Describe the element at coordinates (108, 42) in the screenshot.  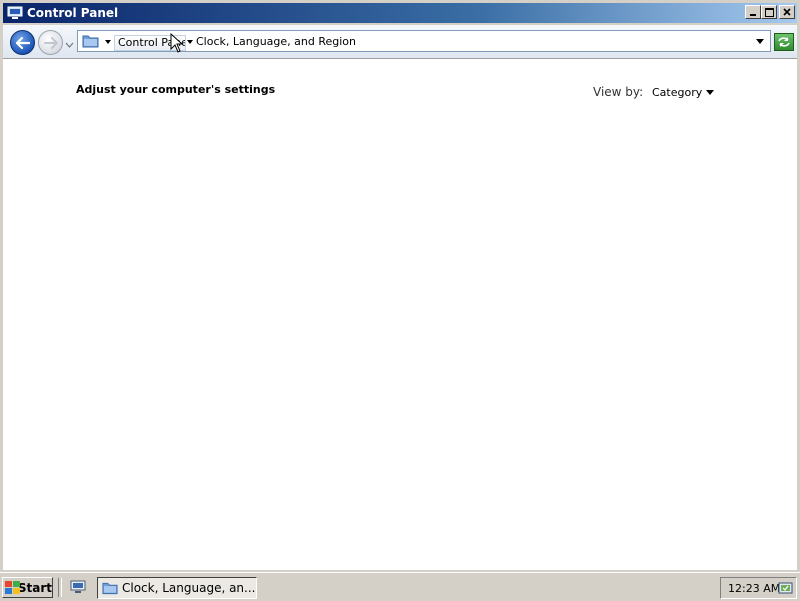
I see `location-dropdown-arrow` at that location.